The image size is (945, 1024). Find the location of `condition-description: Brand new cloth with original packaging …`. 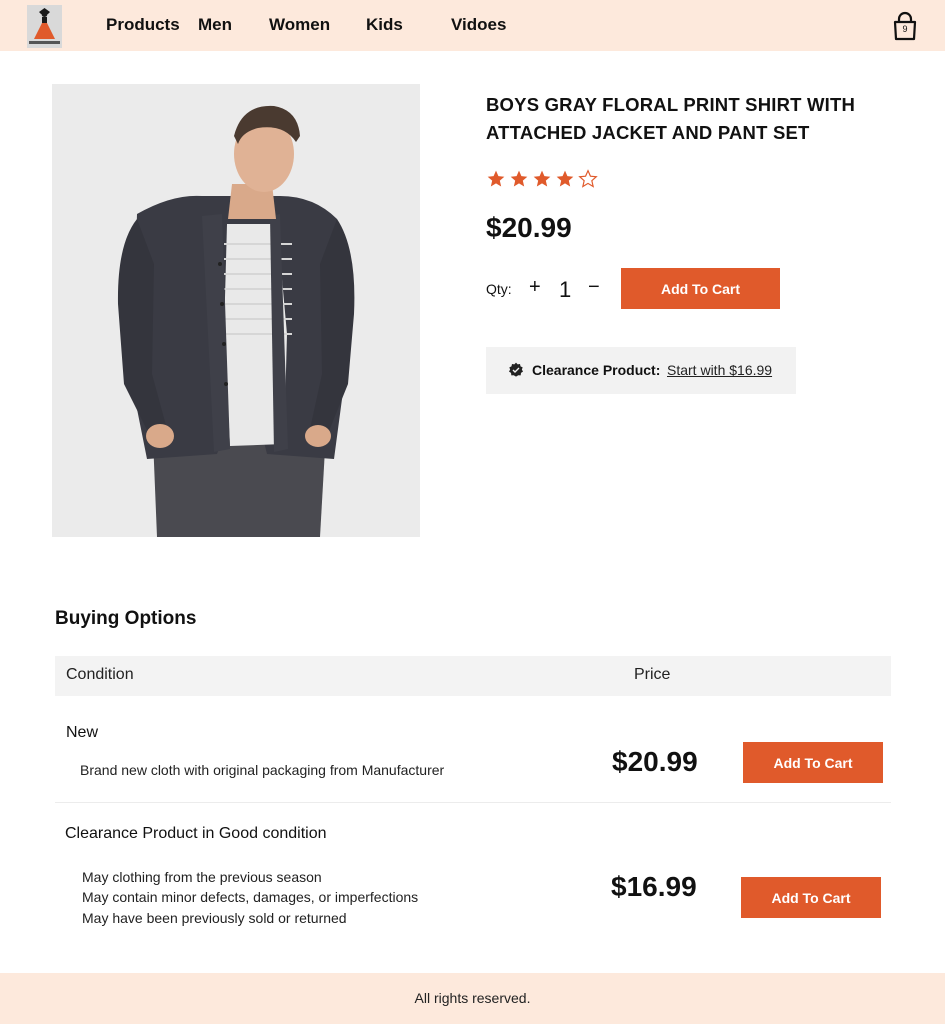

condition-description: Brand new cloth with original packaging … is located at coordinates (262, 770).